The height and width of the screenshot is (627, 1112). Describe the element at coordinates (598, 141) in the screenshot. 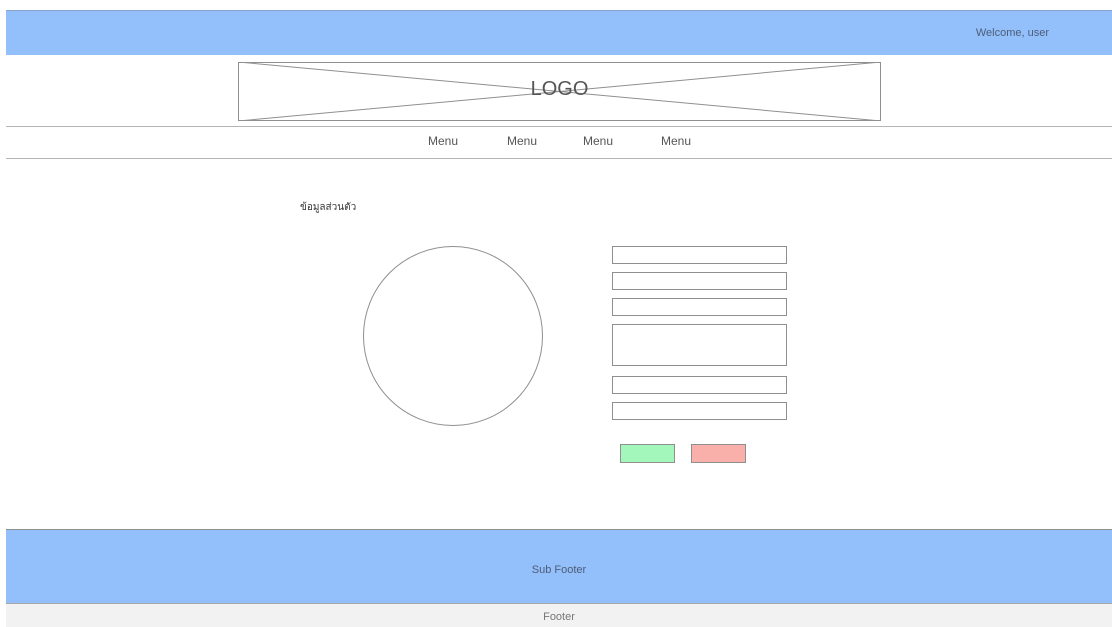

I see `menu-item-3: Menu` at that location.